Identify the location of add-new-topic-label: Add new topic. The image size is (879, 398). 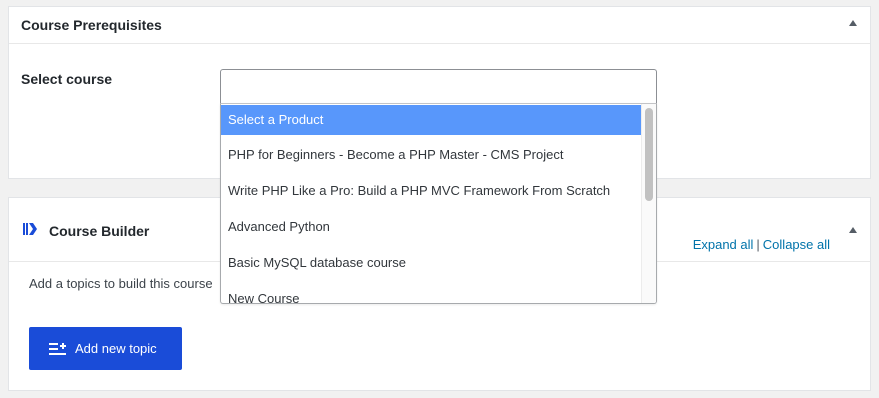
(116, 348).